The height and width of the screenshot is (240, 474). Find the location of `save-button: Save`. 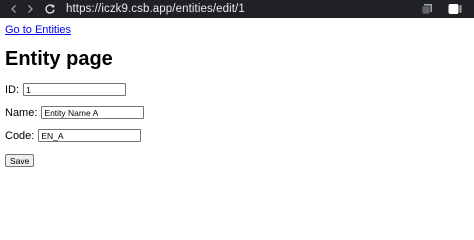

save-button: Save is located at coordinates (20, 160).